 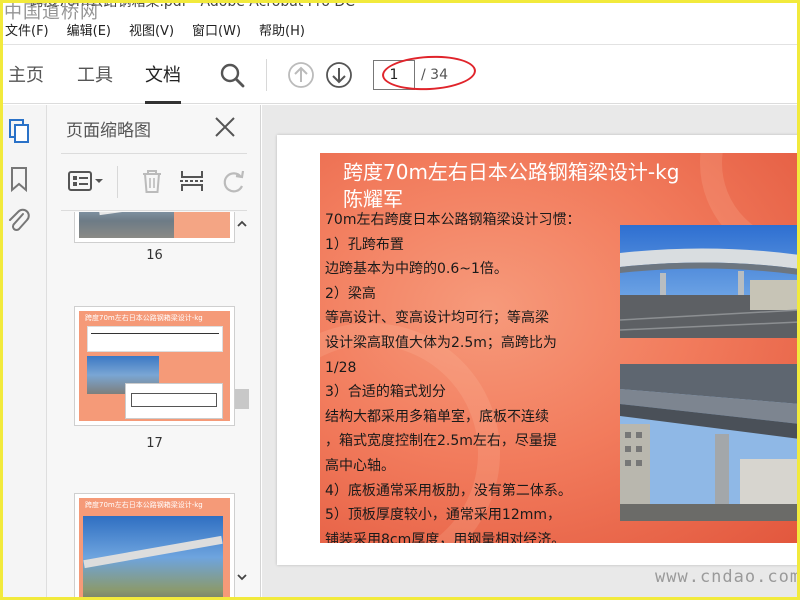 I want to click on attachment-icon, so click(x=19, y=221).